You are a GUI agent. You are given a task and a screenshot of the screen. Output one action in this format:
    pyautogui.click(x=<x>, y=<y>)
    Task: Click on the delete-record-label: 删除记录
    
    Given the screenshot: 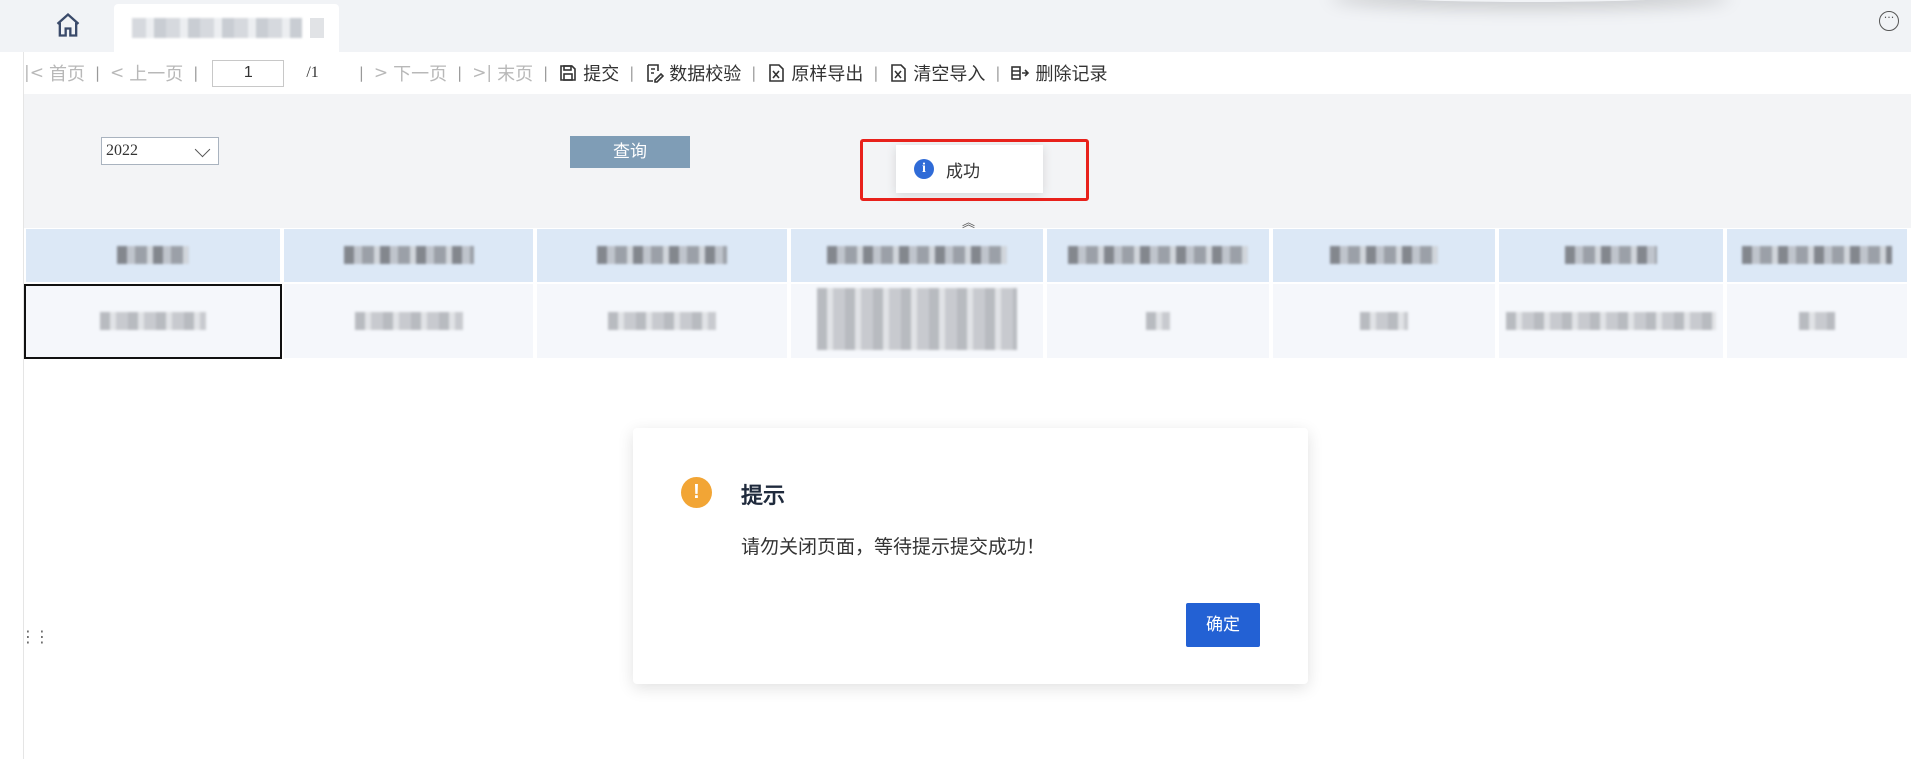 What is the action you would take?
    pyautogui.click(x=1071, y=74)
    